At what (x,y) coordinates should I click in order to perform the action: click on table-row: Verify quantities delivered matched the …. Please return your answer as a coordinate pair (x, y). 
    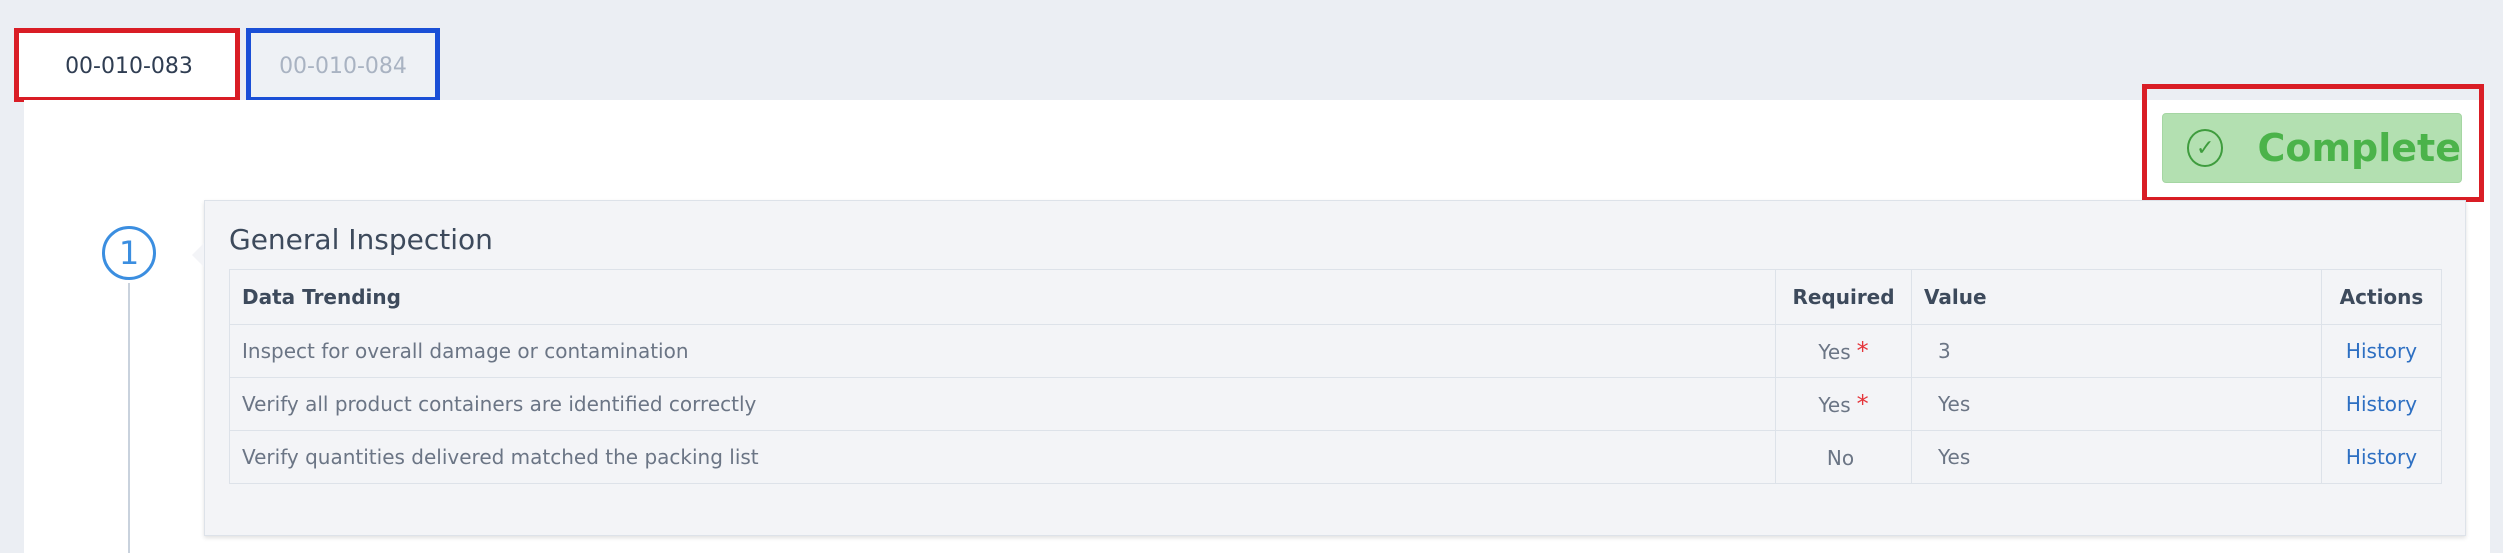
    Looking at the image, I should click on (1335, 457).